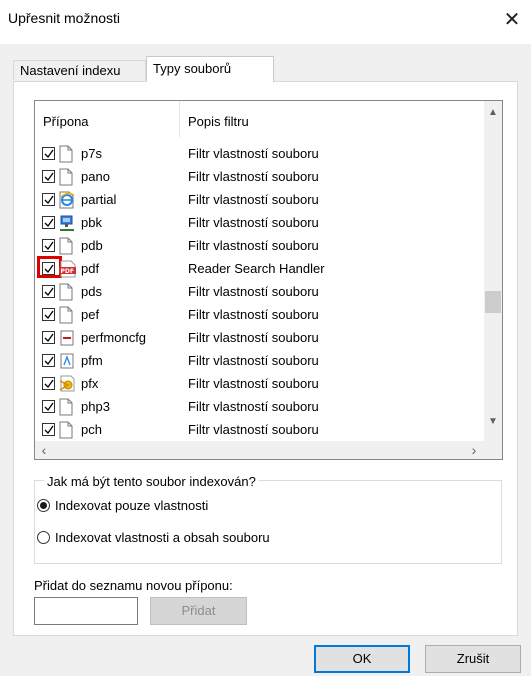  What do you see at coordinates (218, 121) in the screenshot?
I see `column-header-description-label: Popis filtru` at bounding box center [218, 121].